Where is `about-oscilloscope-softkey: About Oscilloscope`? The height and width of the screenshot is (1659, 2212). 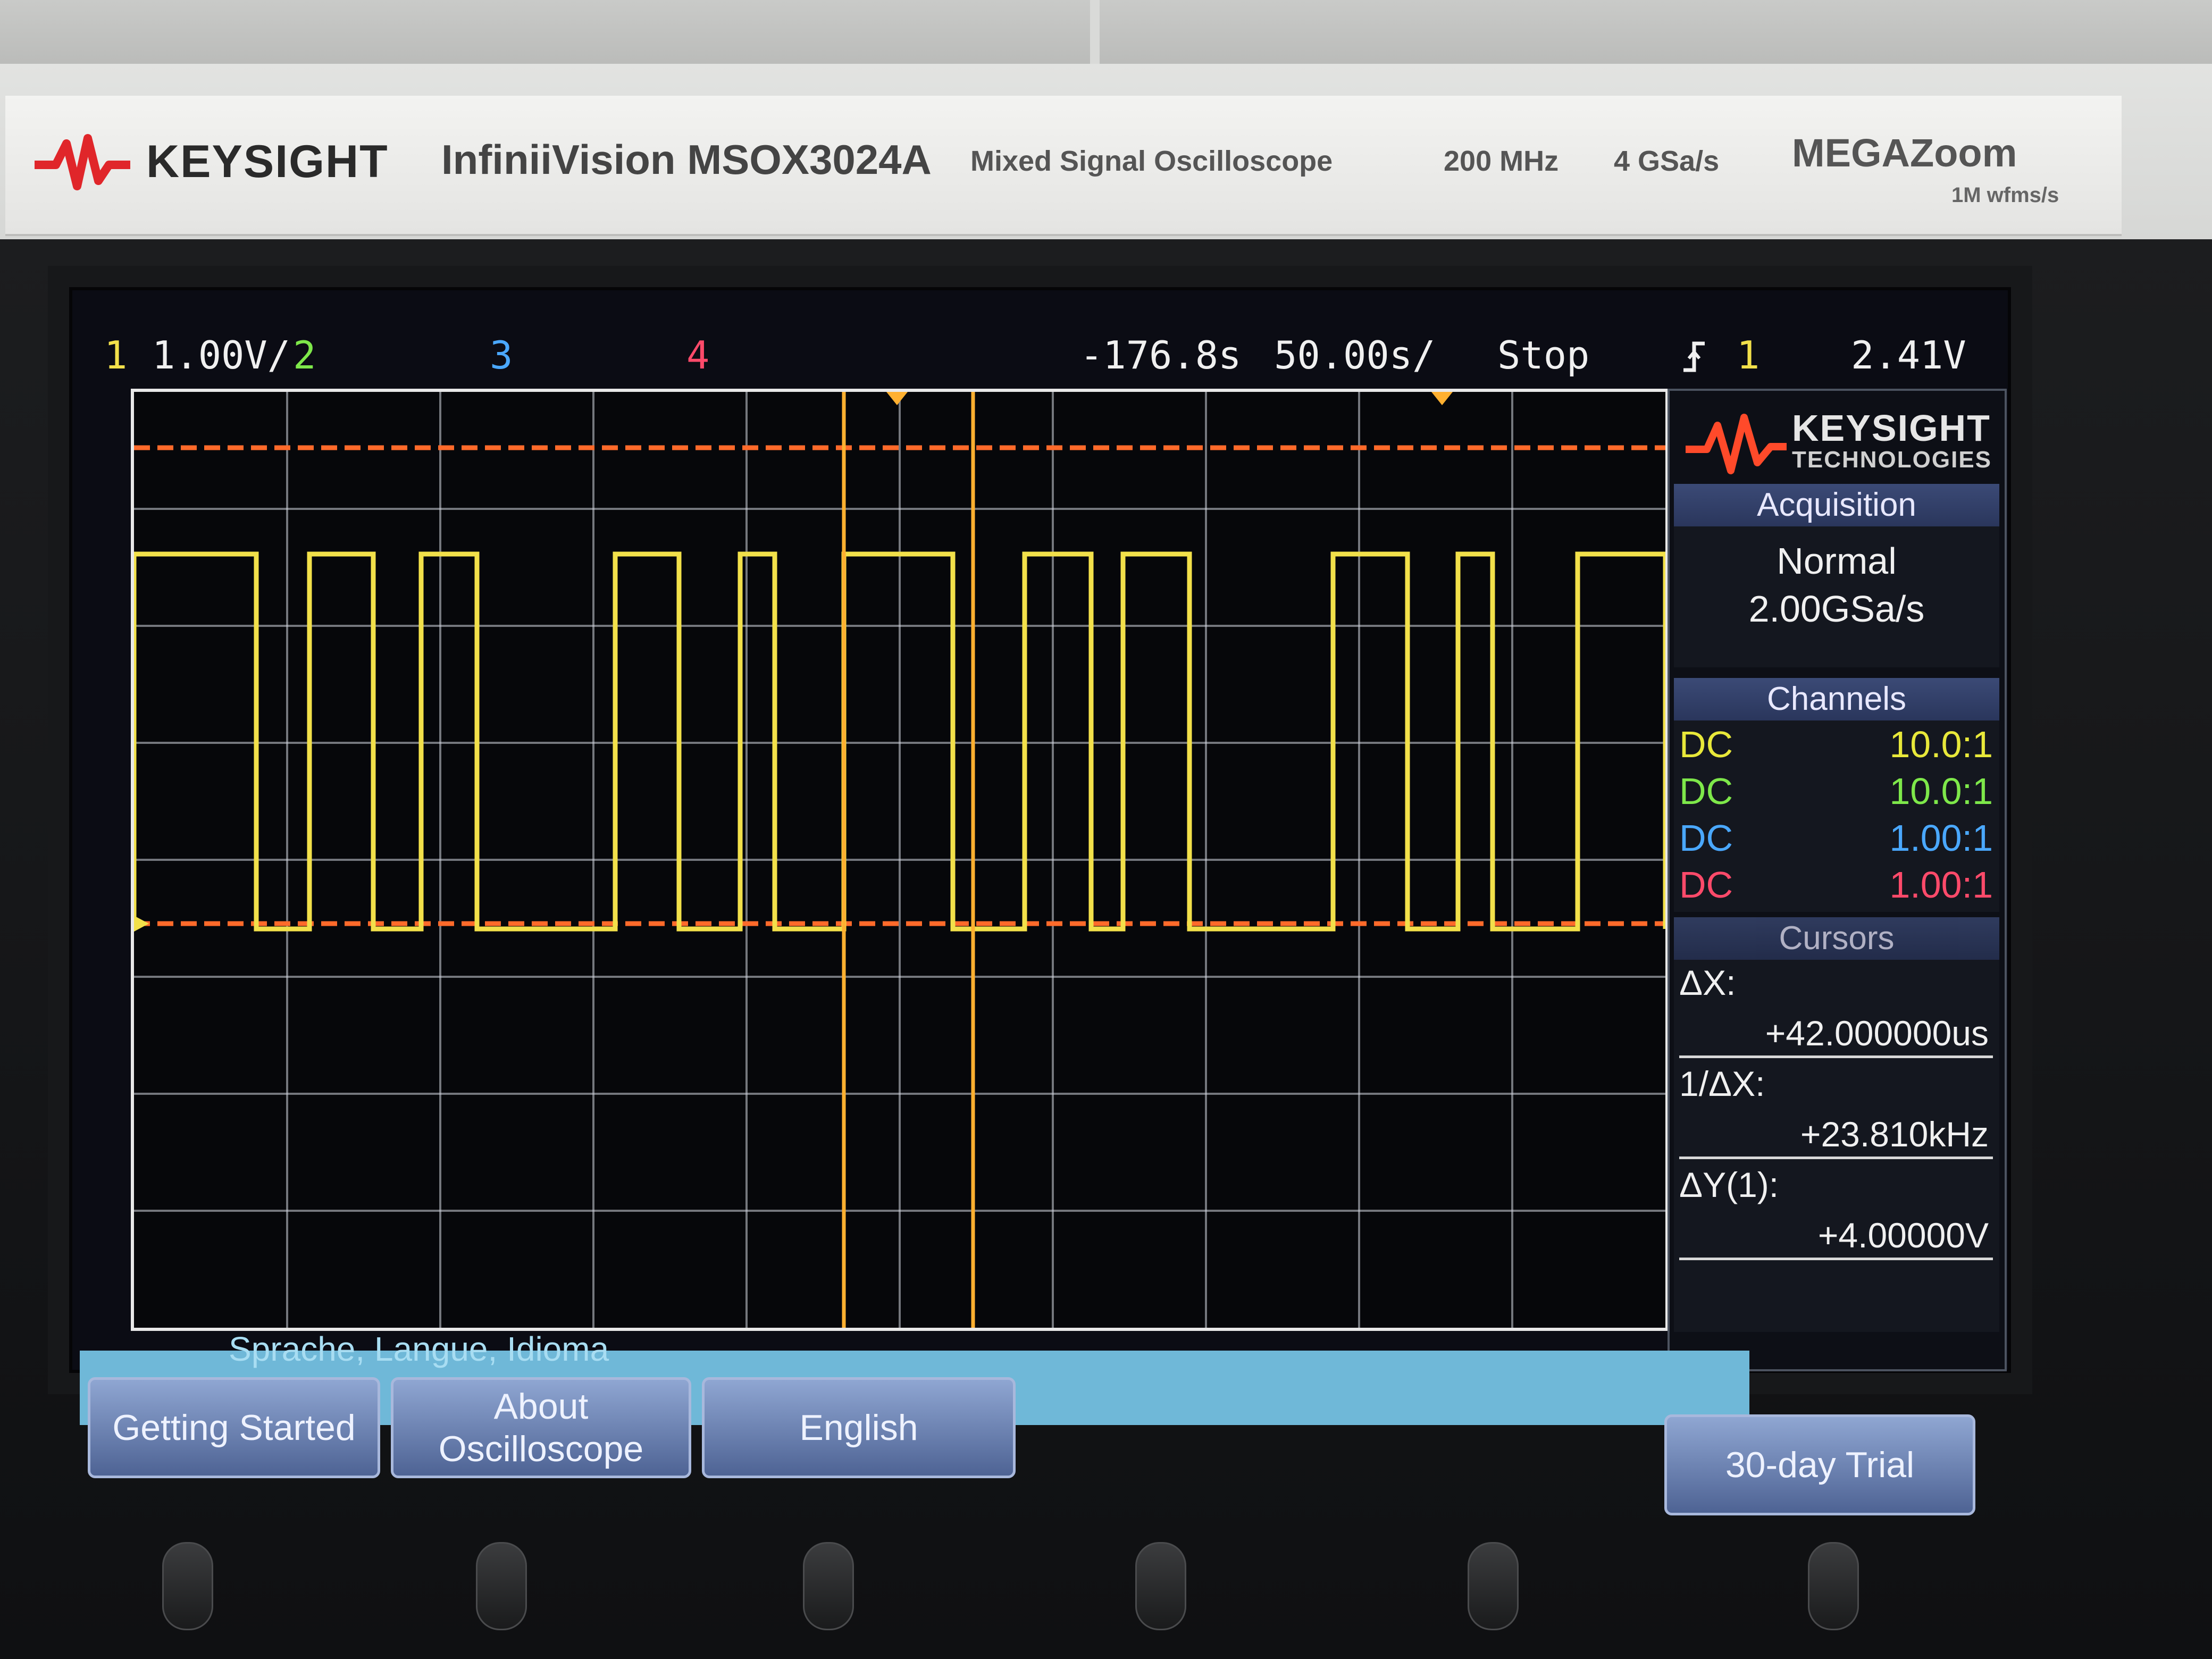 about-oscilloscope-softkey: About Oscilloscope is located at coordinates (541, 1427).